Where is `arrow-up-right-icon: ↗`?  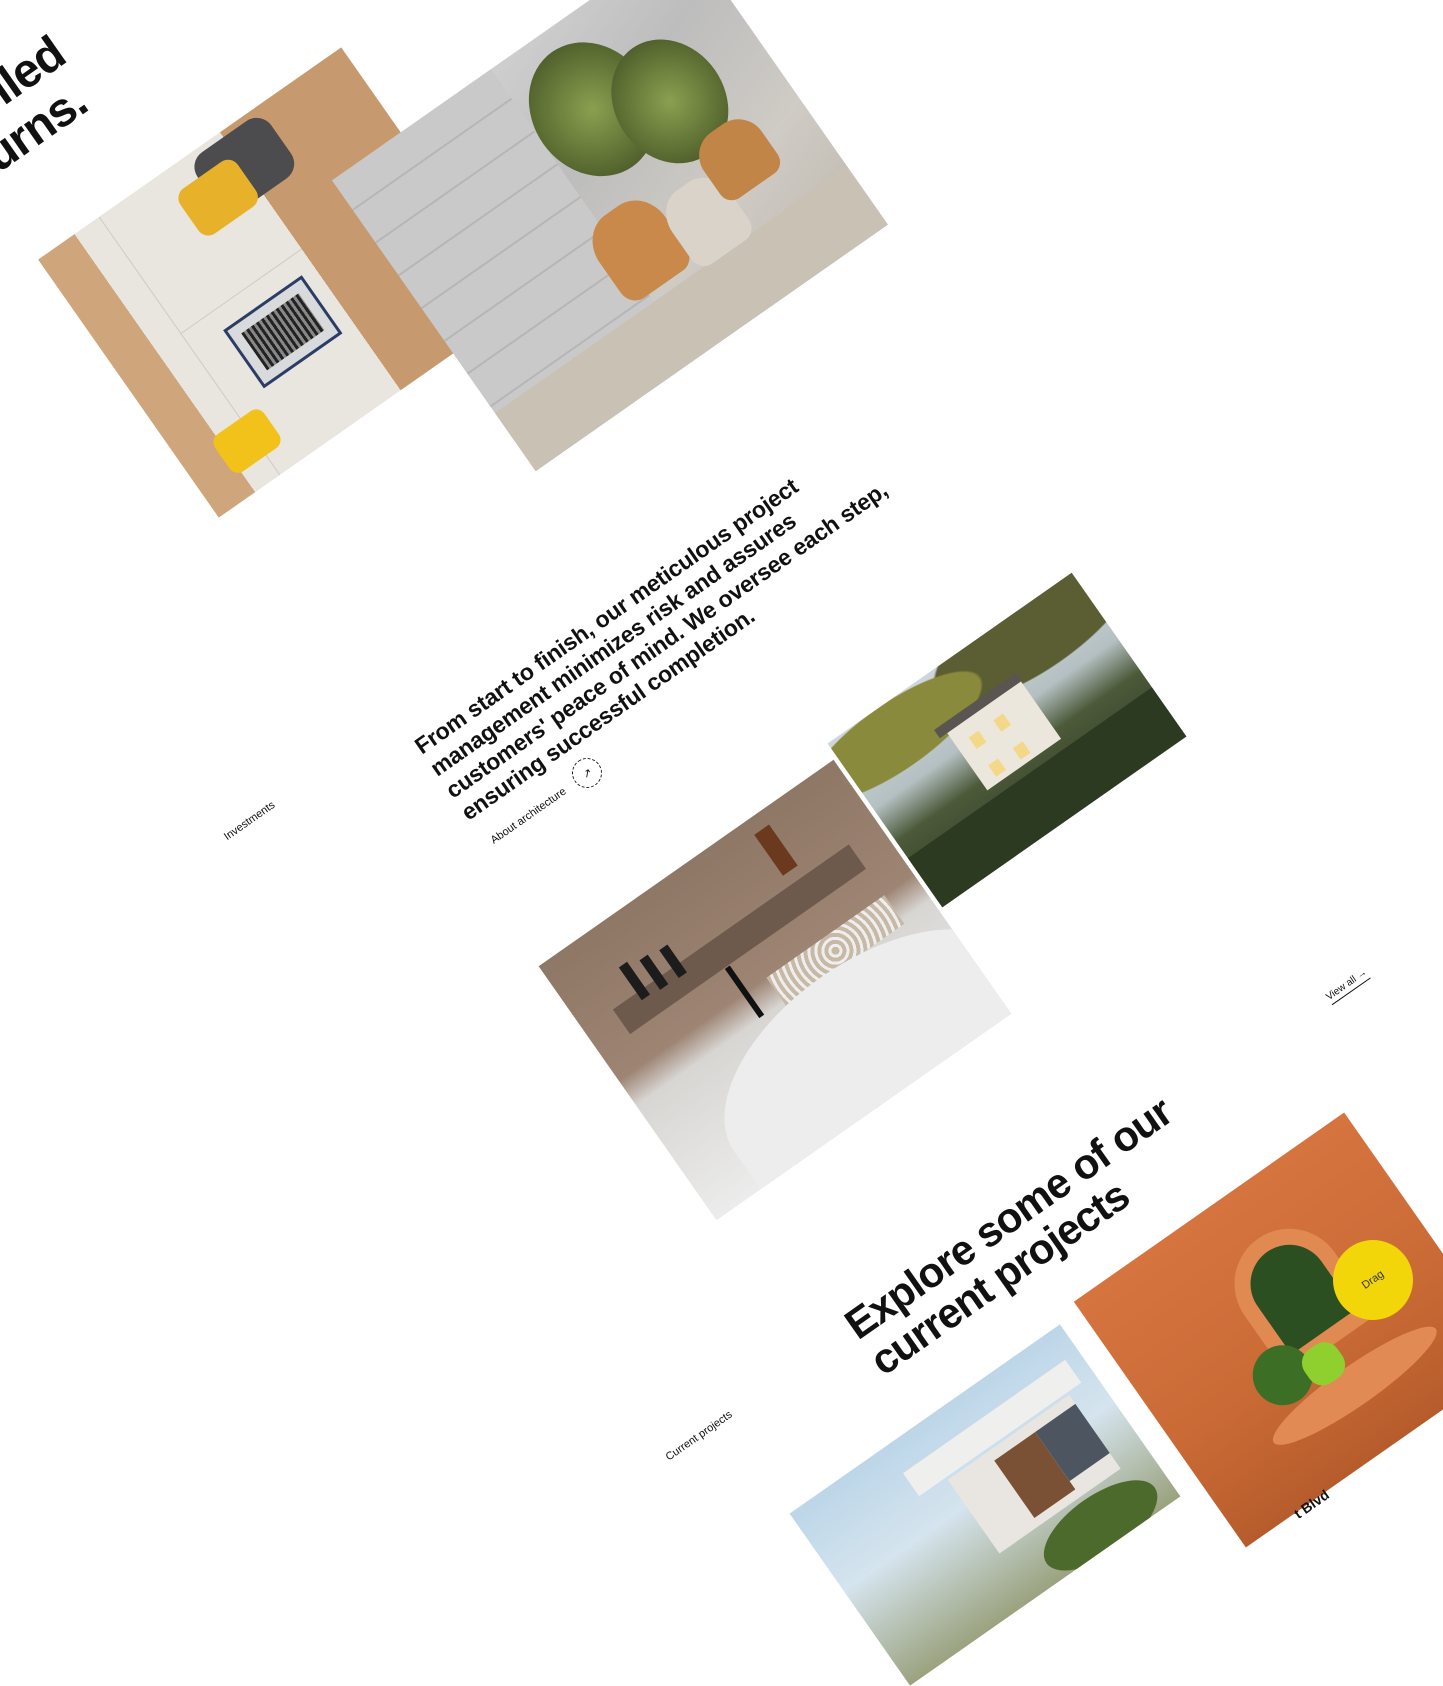
arrow-up-right-icon: ↗ is located at coordinates (587, 773).